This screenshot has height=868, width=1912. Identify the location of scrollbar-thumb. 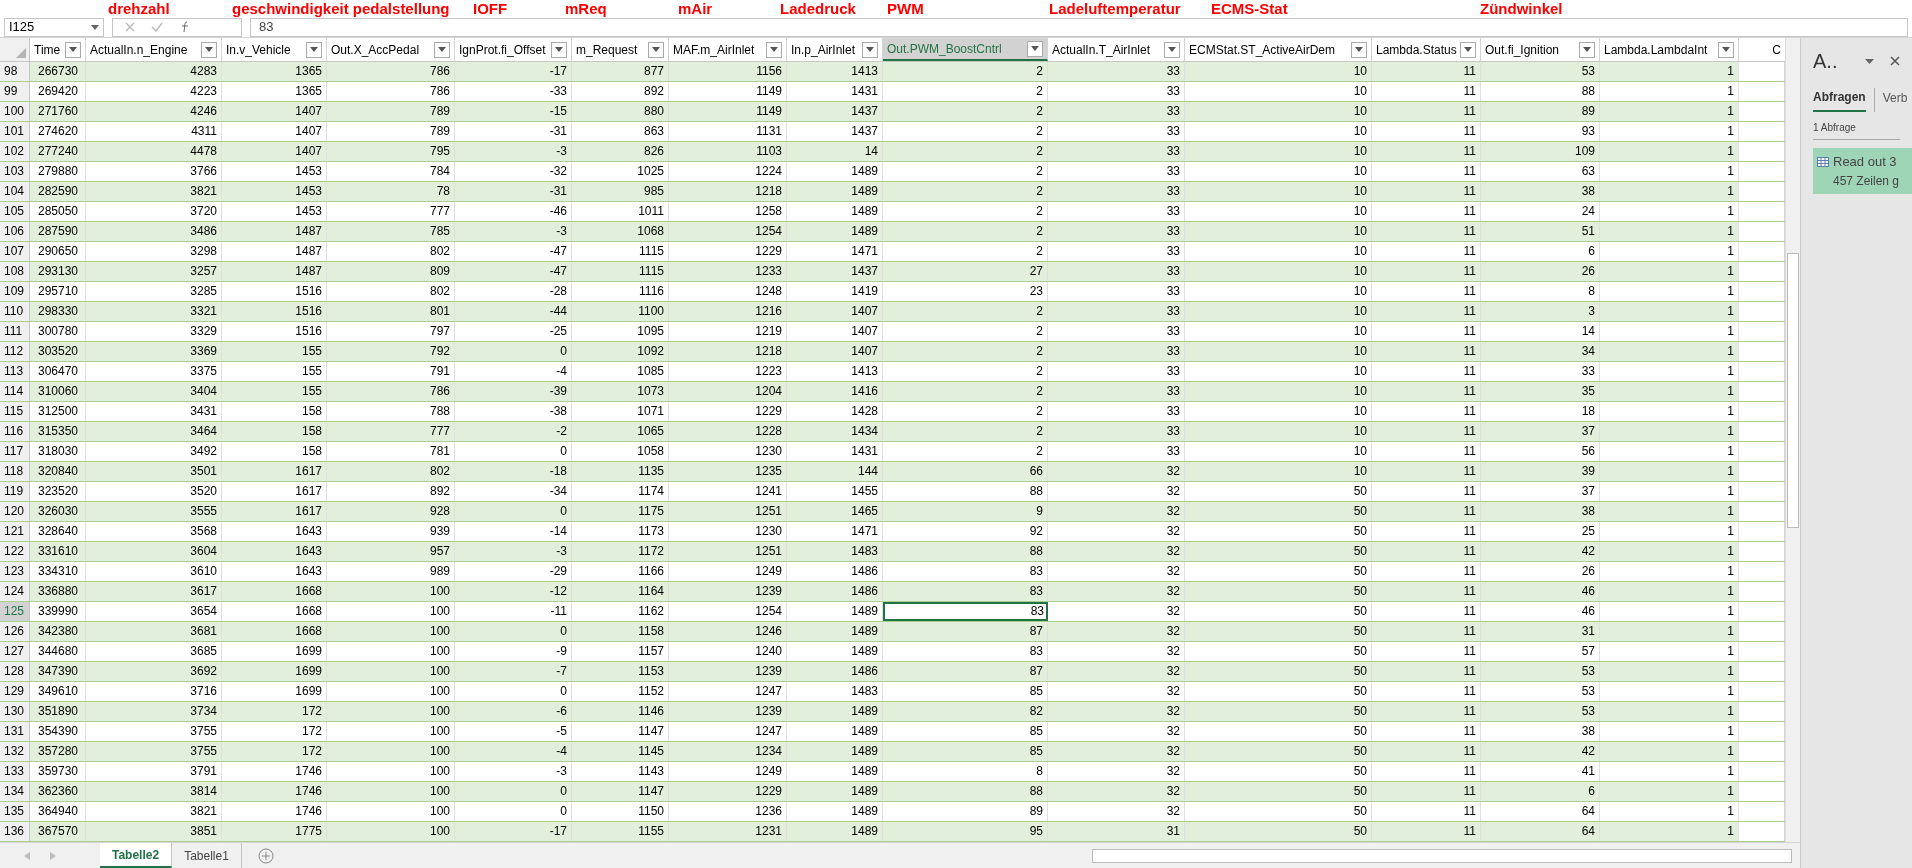
(1793, 390).